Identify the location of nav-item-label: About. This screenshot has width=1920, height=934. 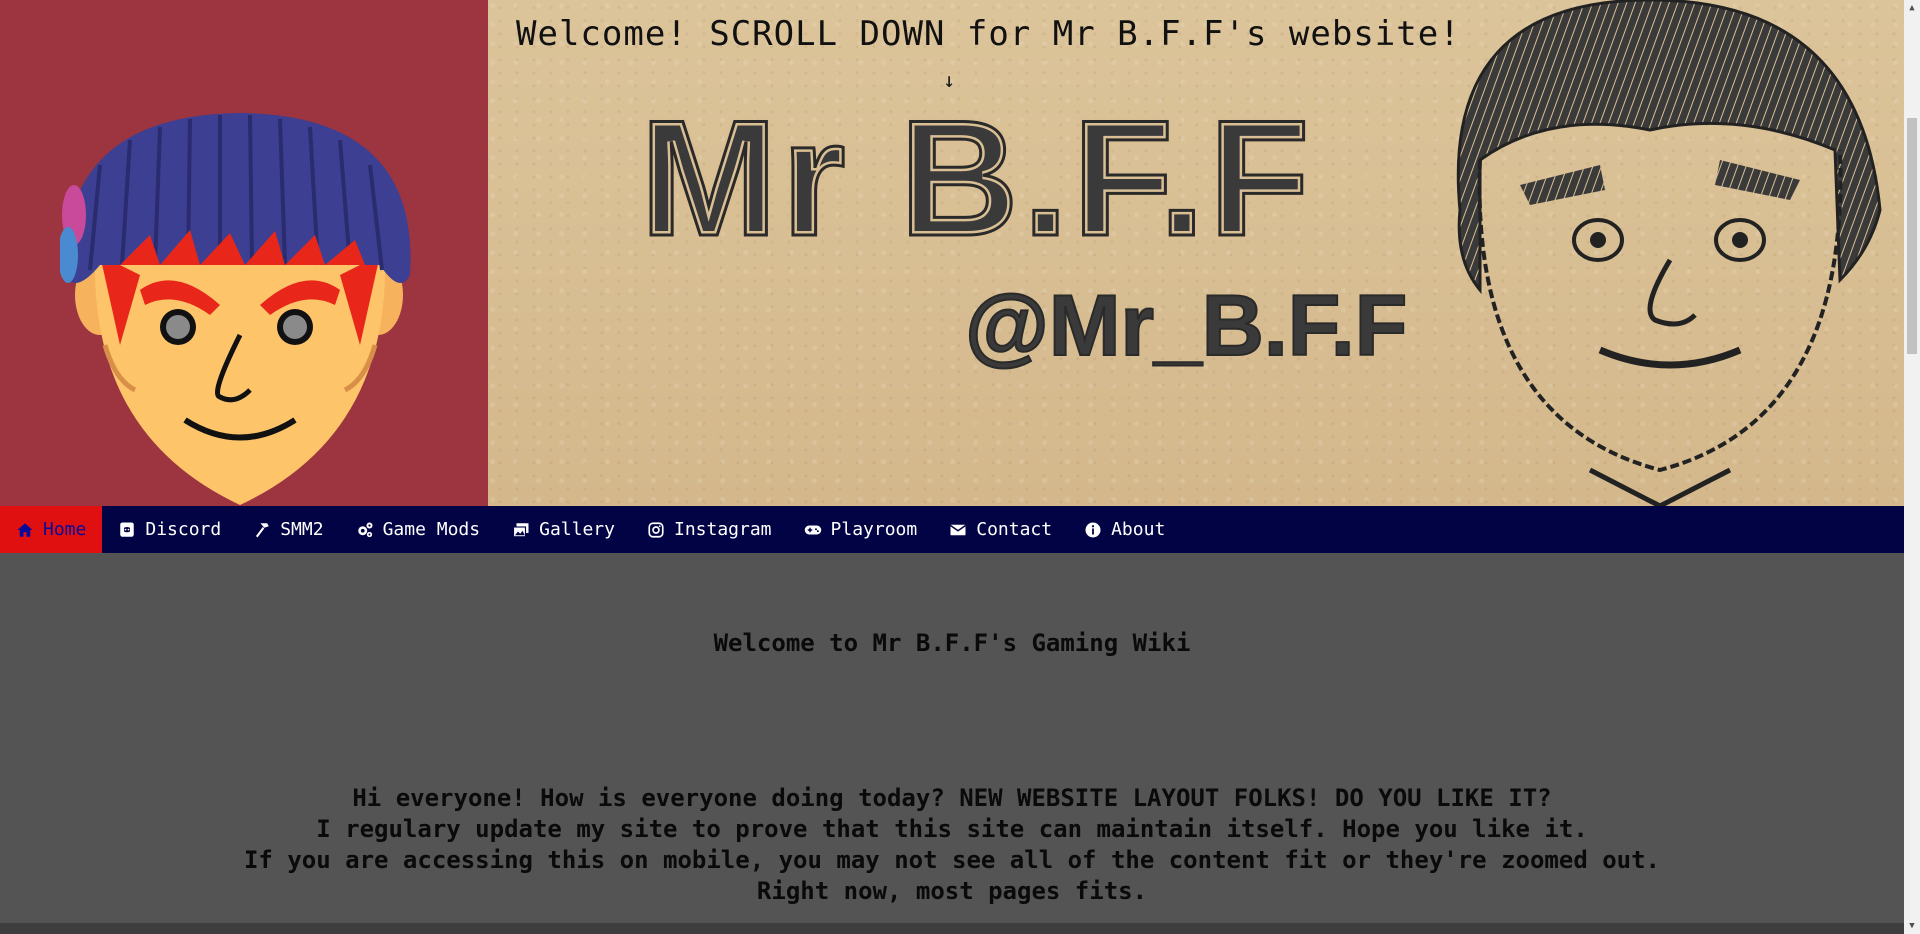
(1138, 529).